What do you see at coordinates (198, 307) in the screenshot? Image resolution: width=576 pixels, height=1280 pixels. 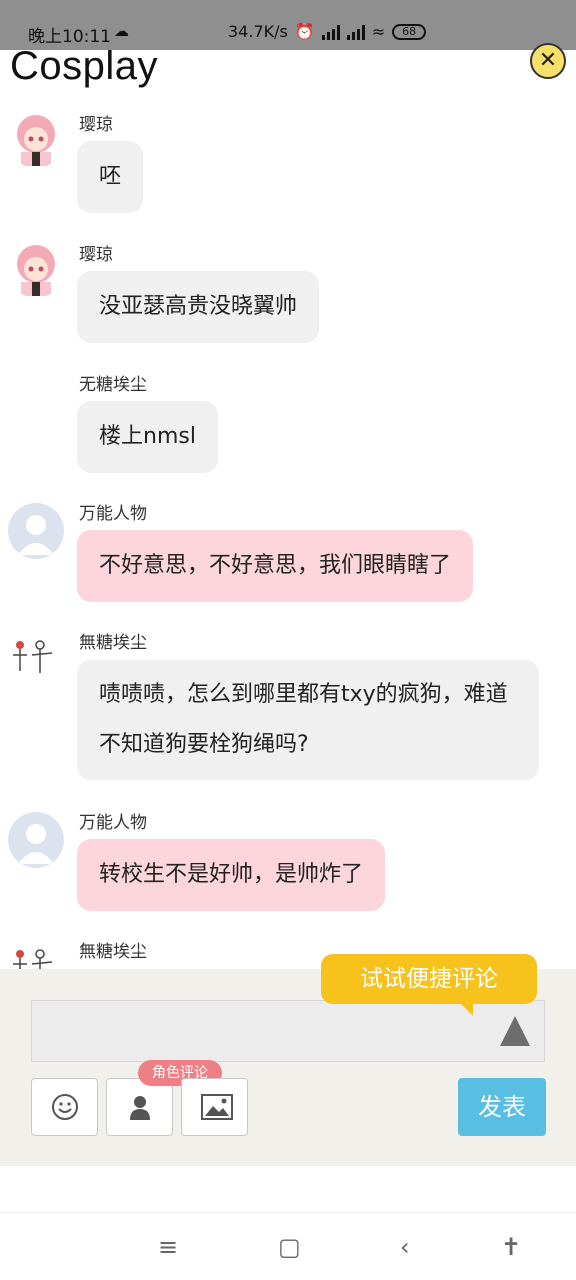 I see `message-bubble: 没亚瑟高贵没晓翼帅` at bounding box center [198, 307].